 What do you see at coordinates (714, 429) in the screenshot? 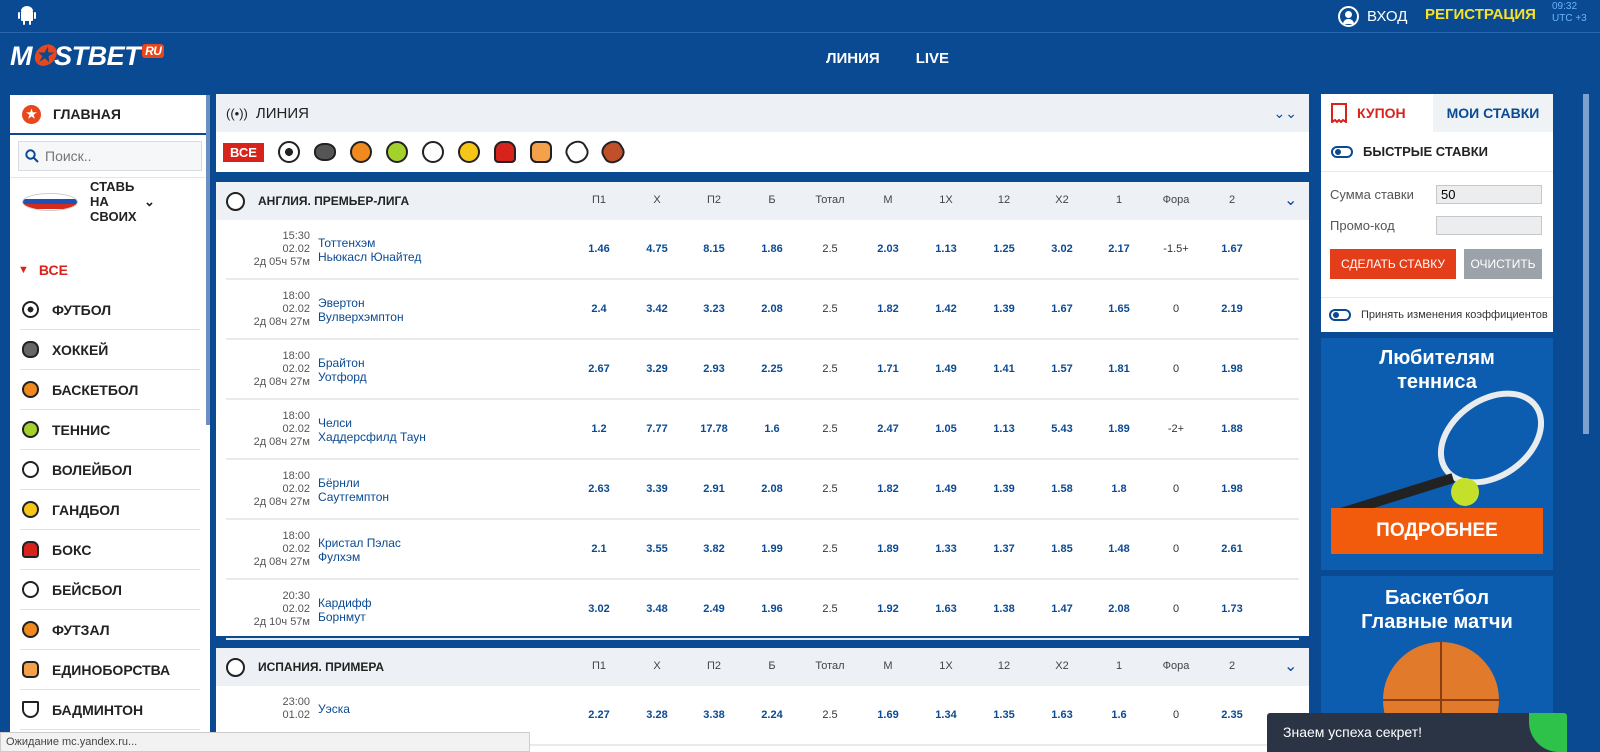
I see `odds-cell: 17.78` at bounding box center [714, 429].